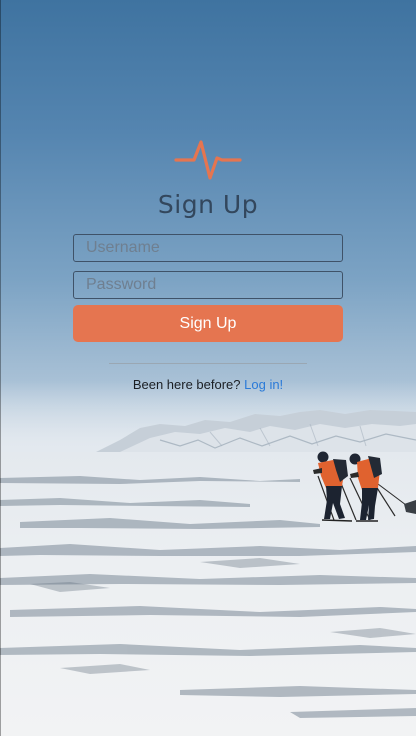 This screenshot has width=416, height=736. I want to click on username-field, so click(208, 248).